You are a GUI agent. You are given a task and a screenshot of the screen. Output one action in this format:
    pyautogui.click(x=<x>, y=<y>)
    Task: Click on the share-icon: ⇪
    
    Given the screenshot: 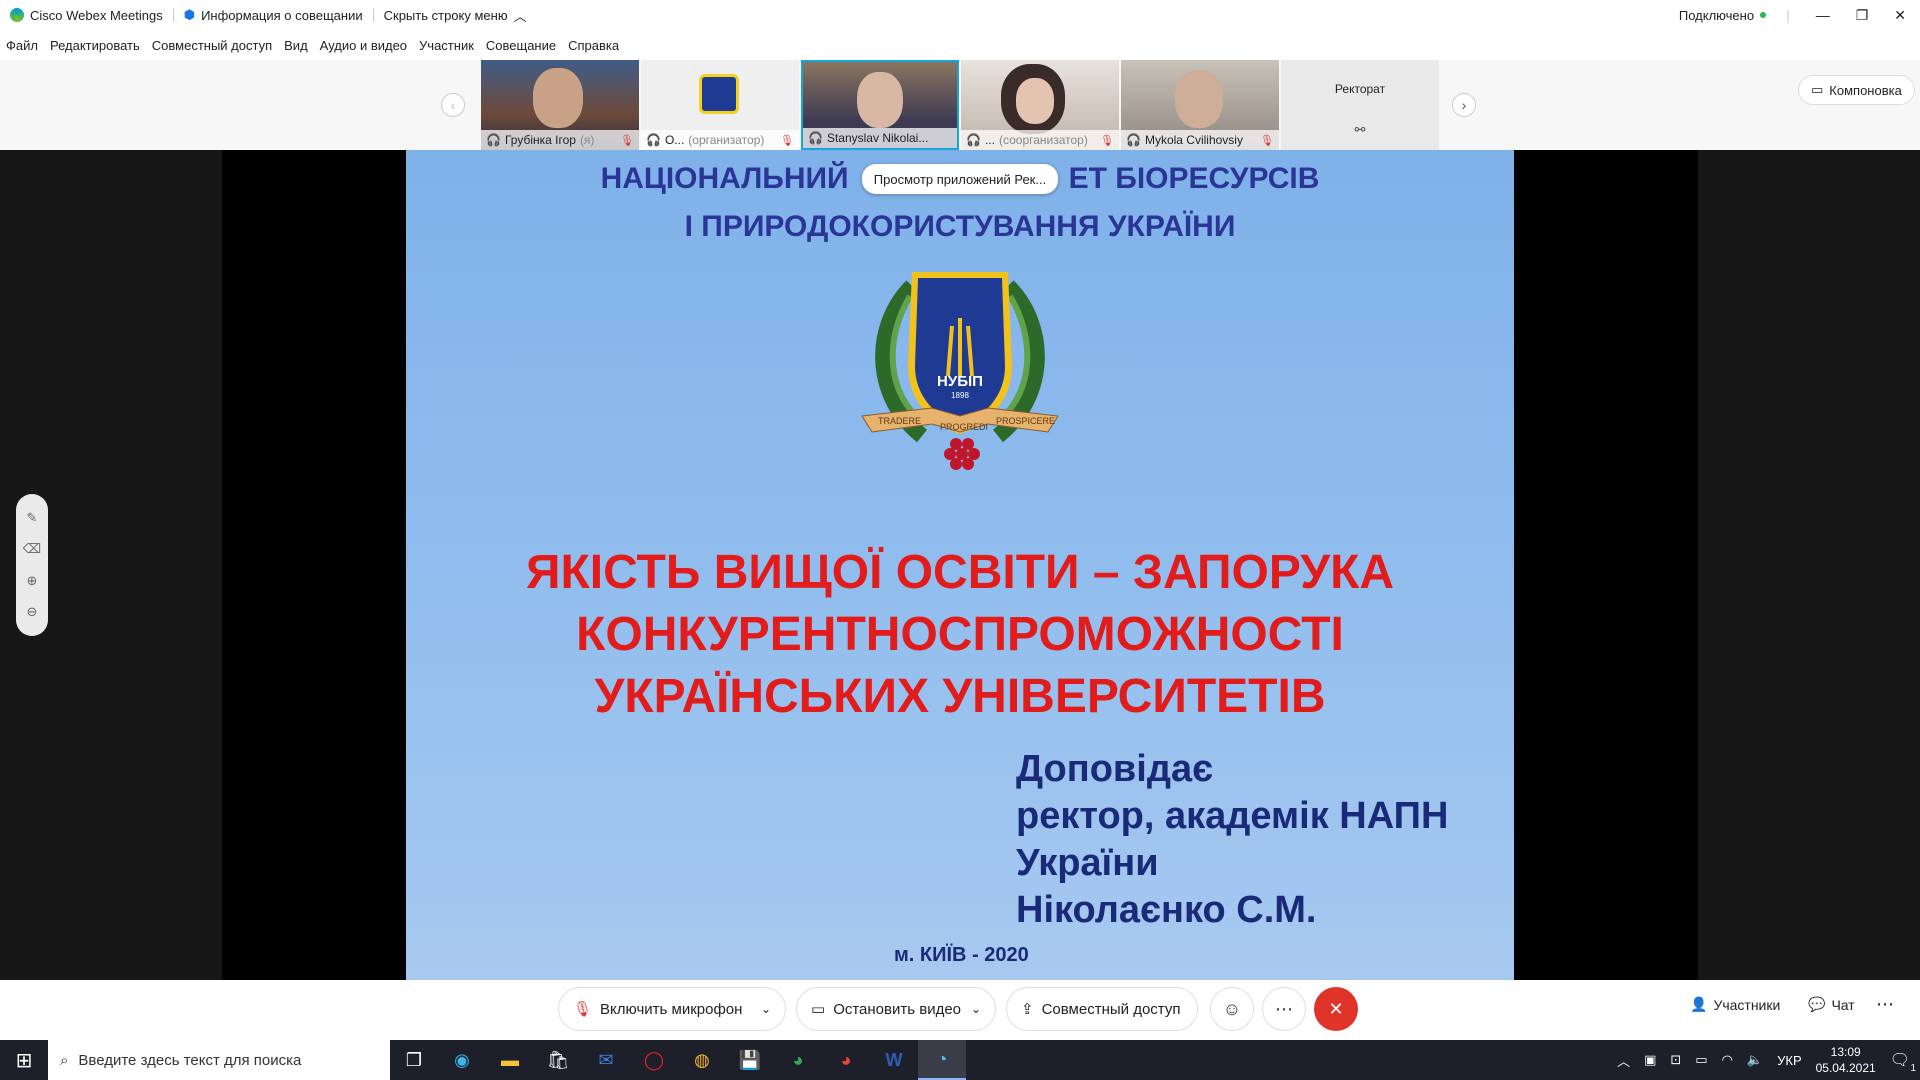 What is the action you would take?
    pyautogui.click(x=1027, y=1009)
    